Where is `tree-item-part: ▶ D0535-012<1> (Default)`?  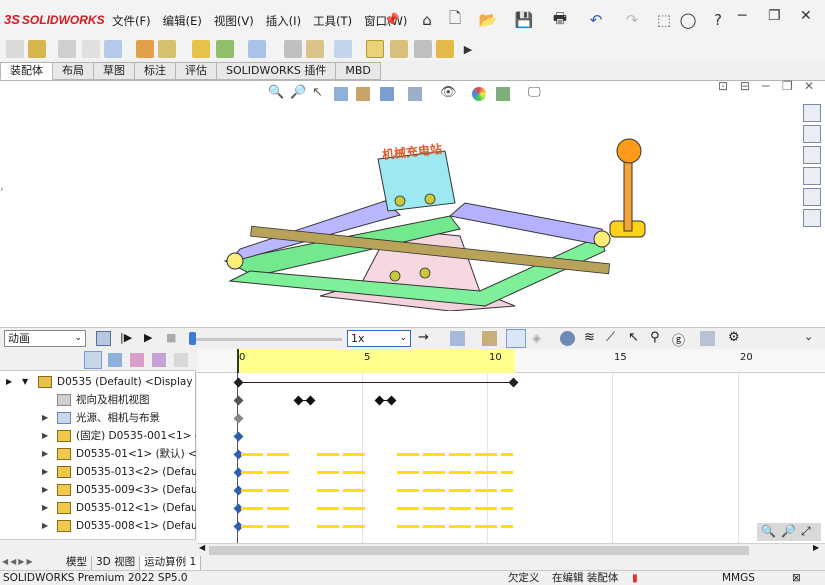
tree-item-part: ▶ D0535-012<1> (Default) is located at coordinates (98, 508).